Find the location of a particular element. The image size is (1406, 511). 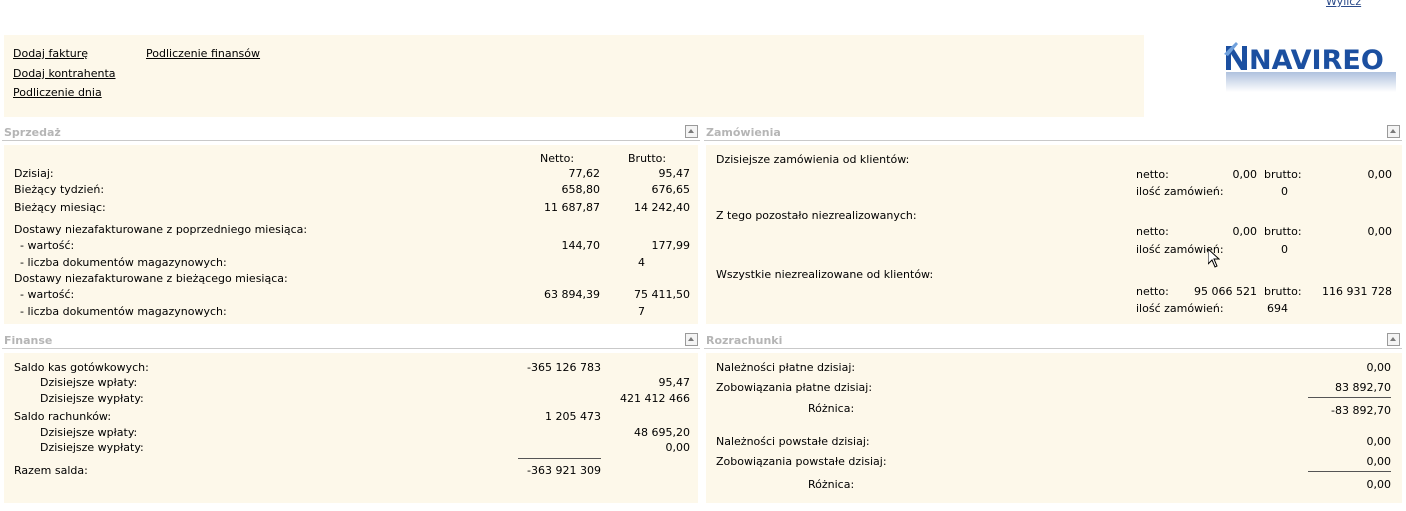

sales-section-header: Sprzedaż is located at coordinates (351, 133).